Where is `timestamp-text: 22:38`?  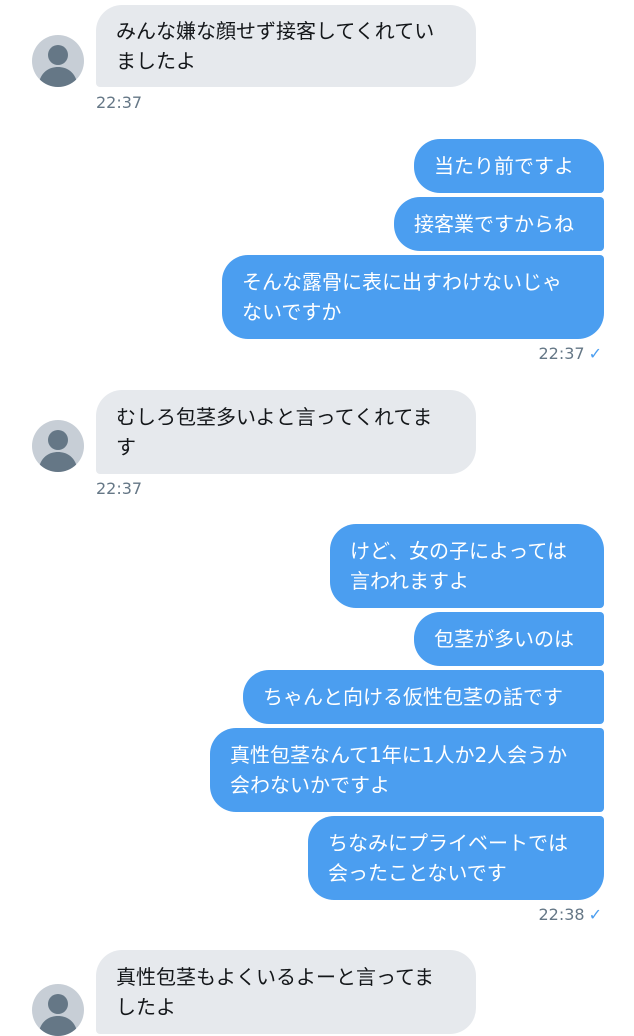
timestamp-text: 22:38 is located at coordinates (561, 914).